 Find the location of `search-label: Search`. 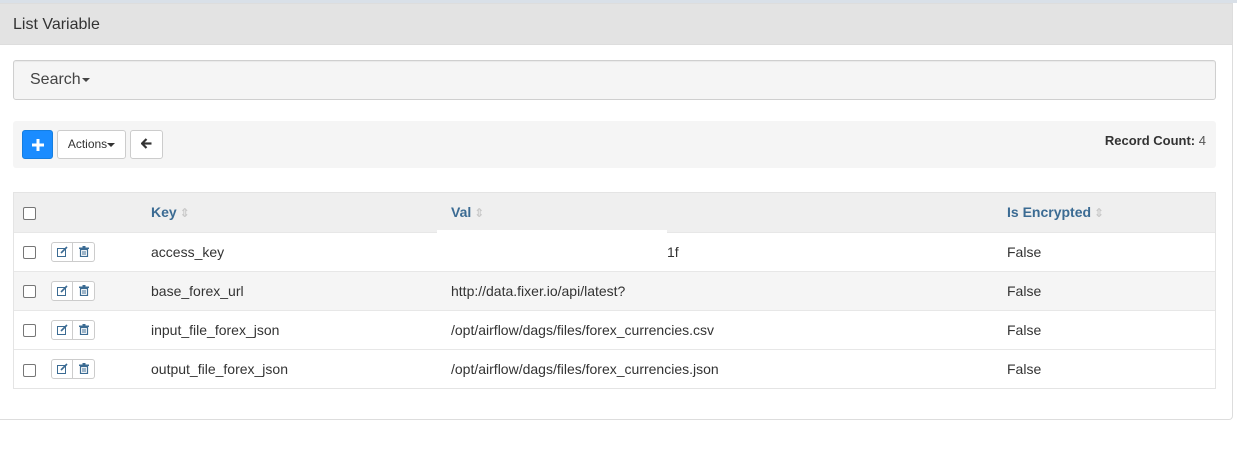

search-label: Search is located at coordinates (55, 79).